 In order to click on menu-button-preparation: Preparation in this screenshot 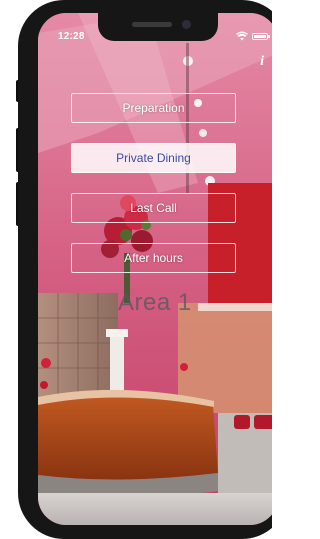, I will do `click(153, 108)`.